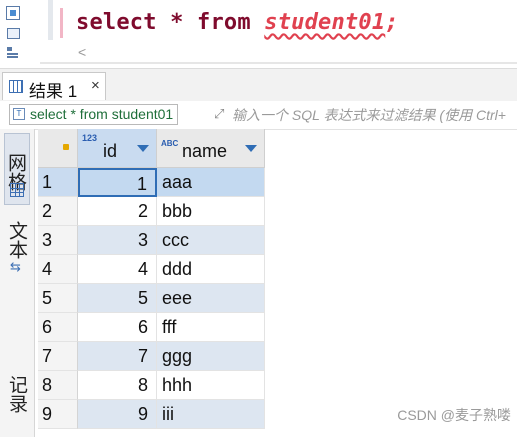 This screenshot has height=437, width=517. What do you see at coordinates (117, 327) in the screenshot?
I see `cell-id: 6` at bounding box center [117, 327].